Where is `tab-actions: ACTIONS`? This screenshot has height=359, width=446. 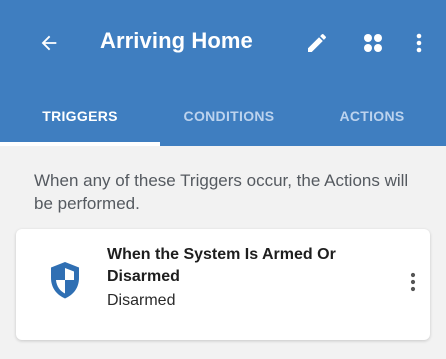 tab-actions: ACTIONS is located at coordinates (372, 116).